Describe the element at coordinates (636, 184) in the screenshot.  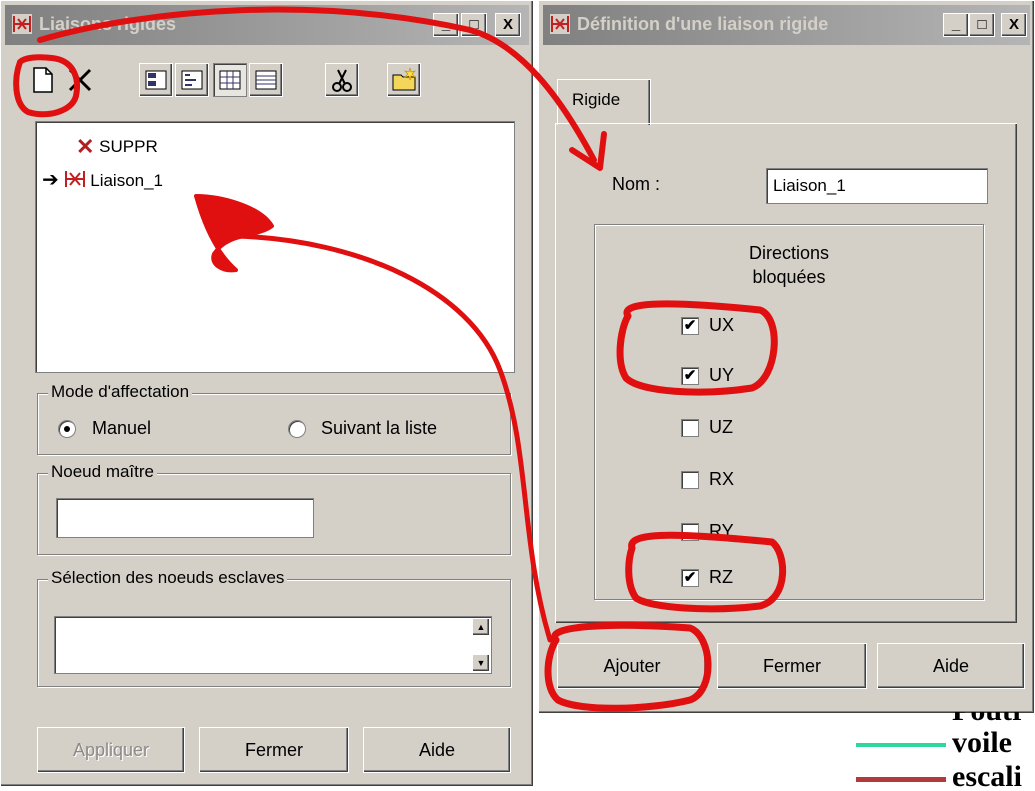
I see `name-label: Nom :` at that location.